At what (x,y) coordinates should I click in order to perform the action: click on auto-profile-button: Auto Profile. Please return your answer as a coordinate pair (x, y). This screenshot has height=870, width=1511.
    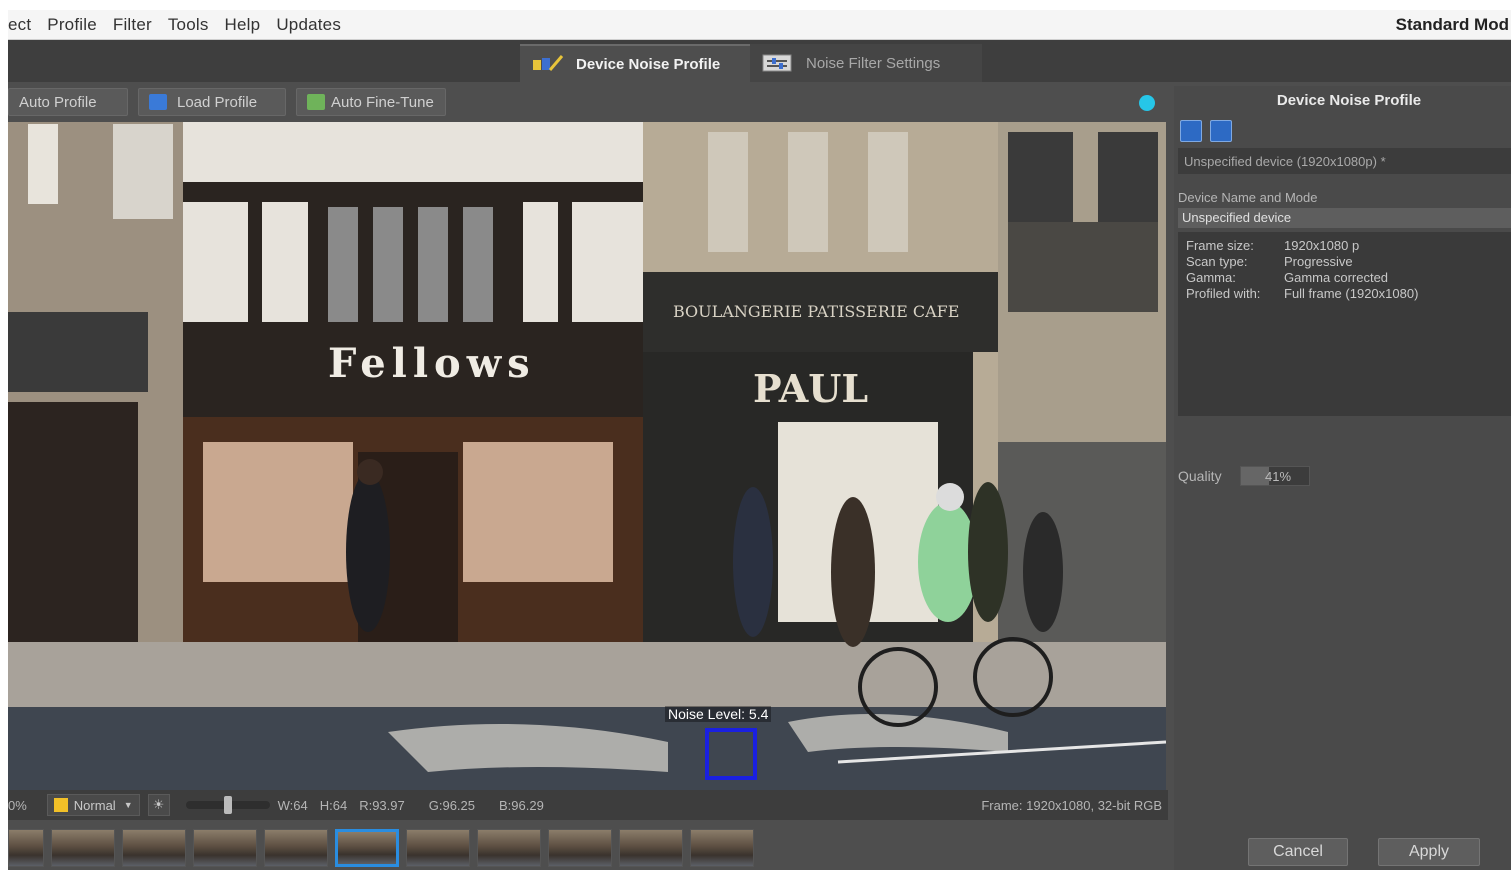
    Looking at the image, I should click on (68, 102).